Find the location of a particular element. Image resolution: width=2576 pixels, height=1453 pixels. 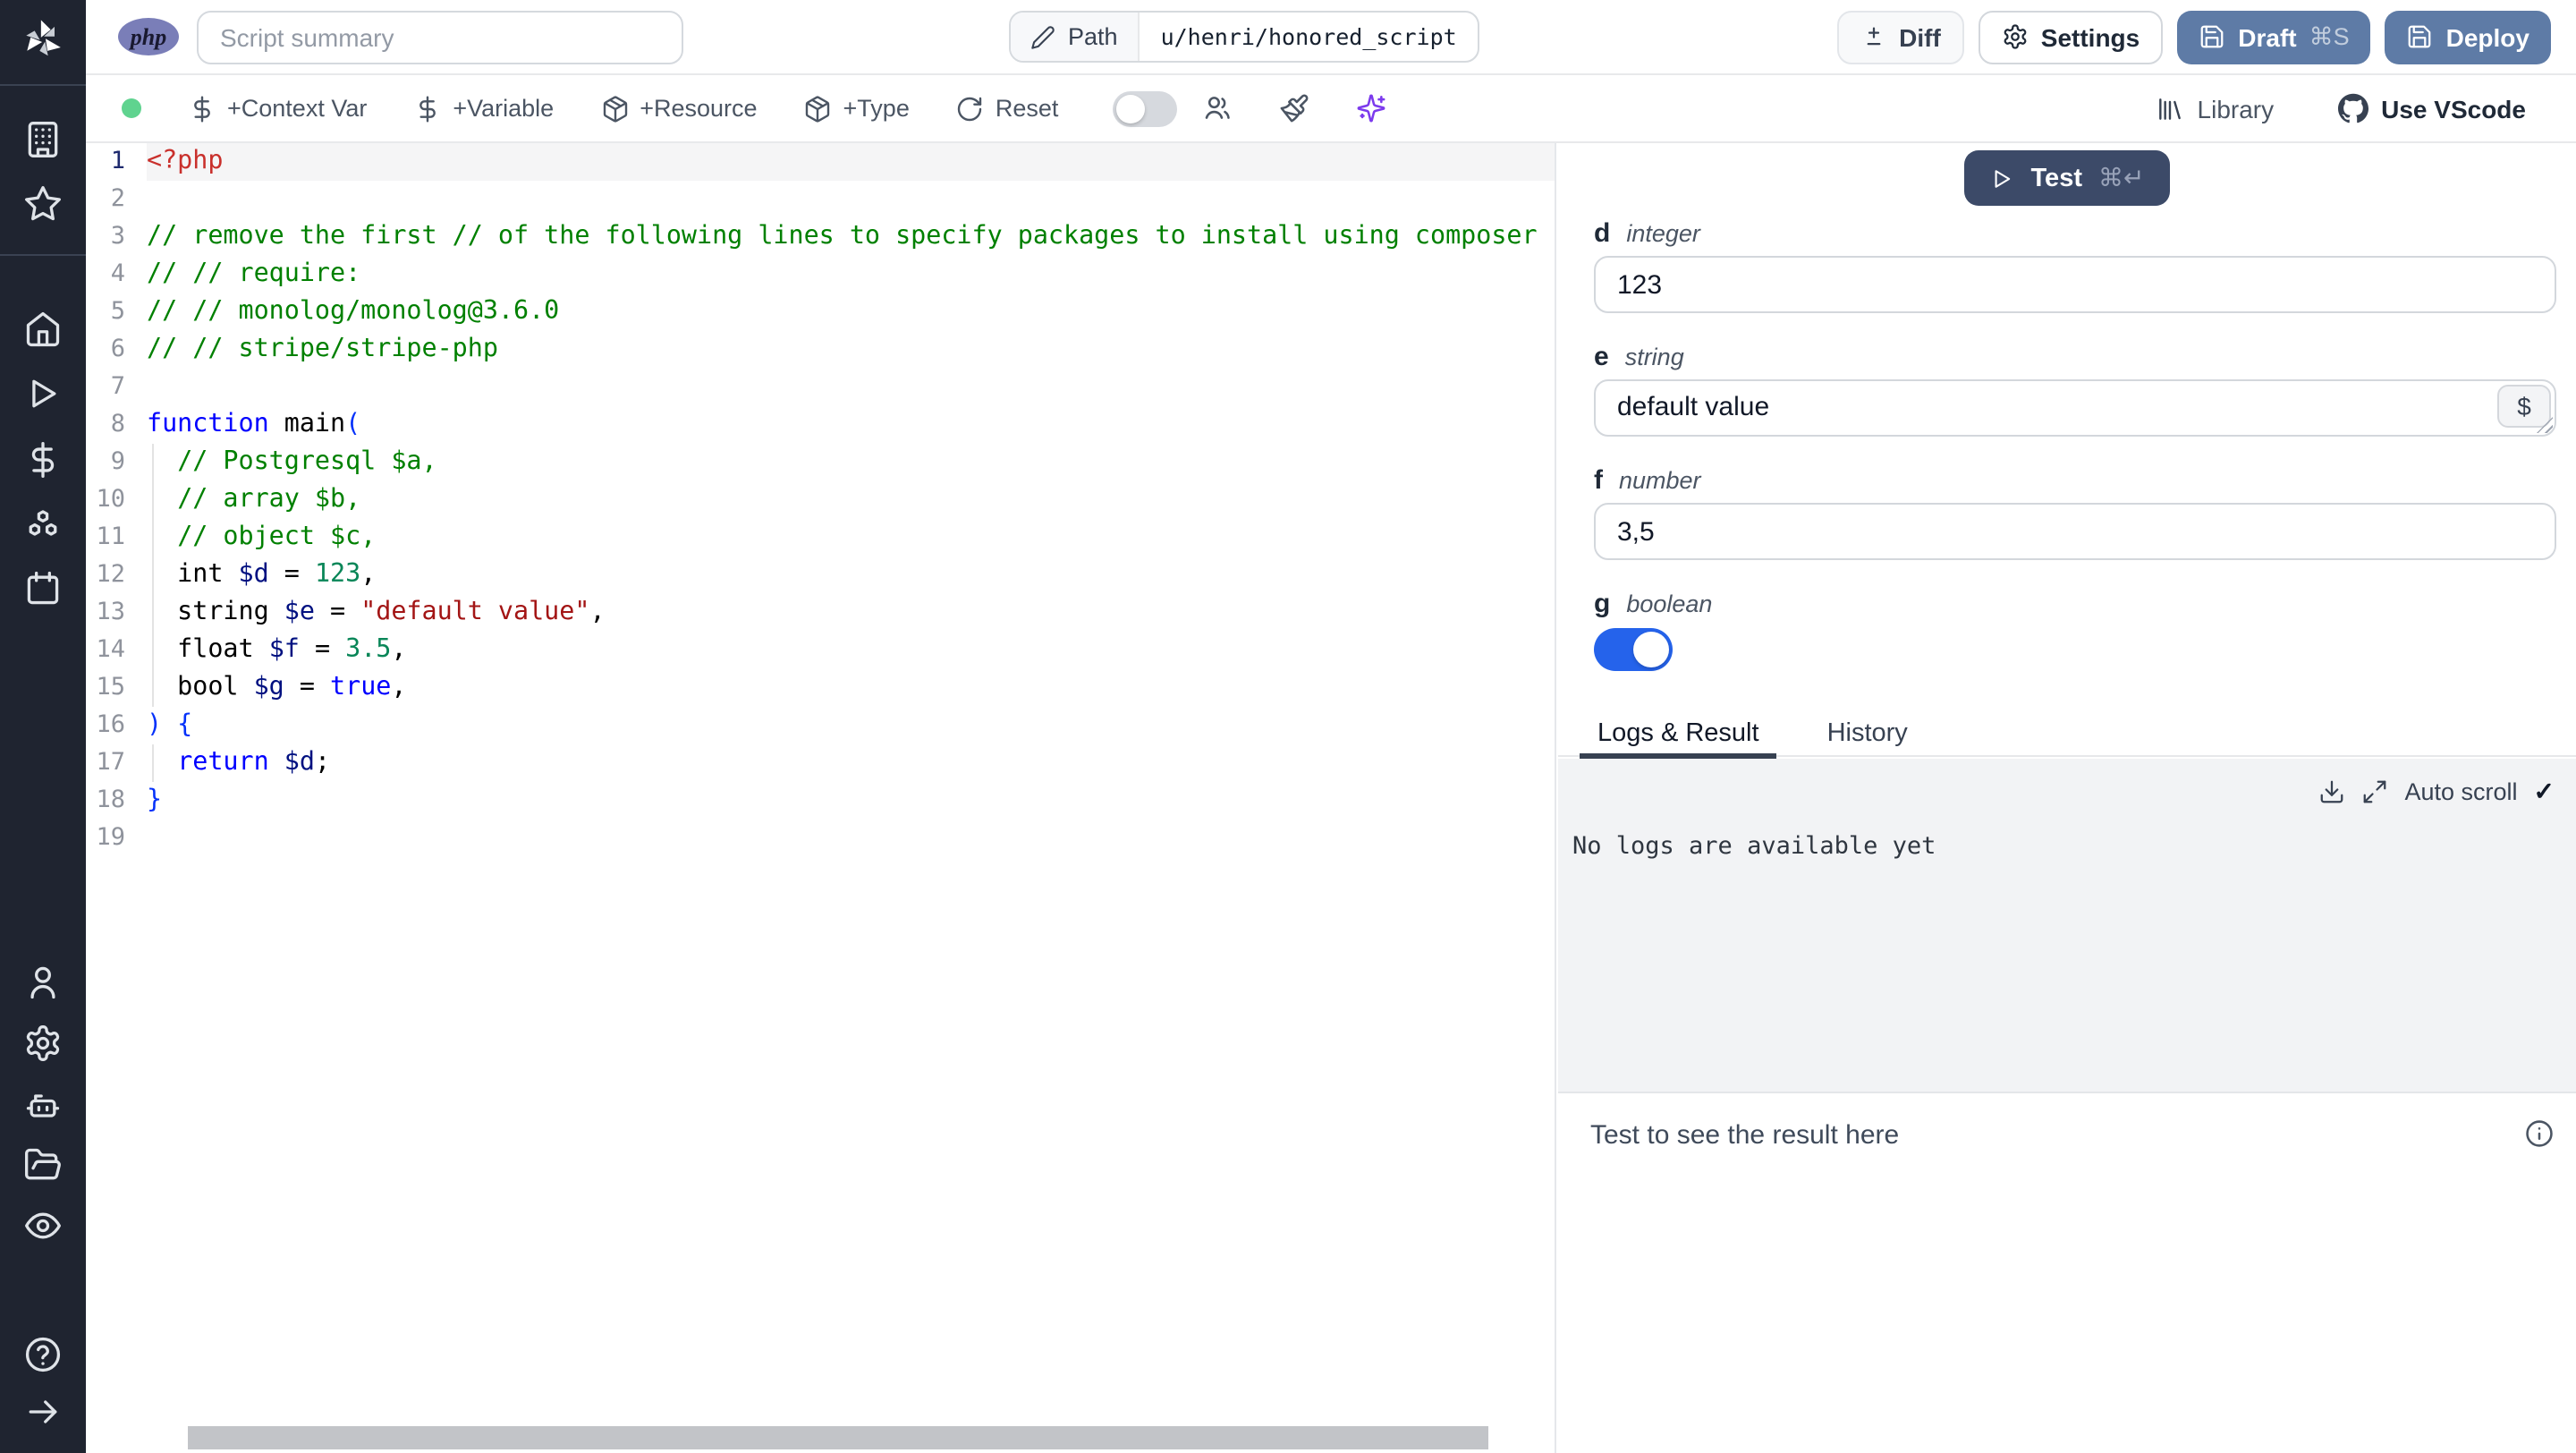

field-g-toggle is located at coordinates (1633, 649).